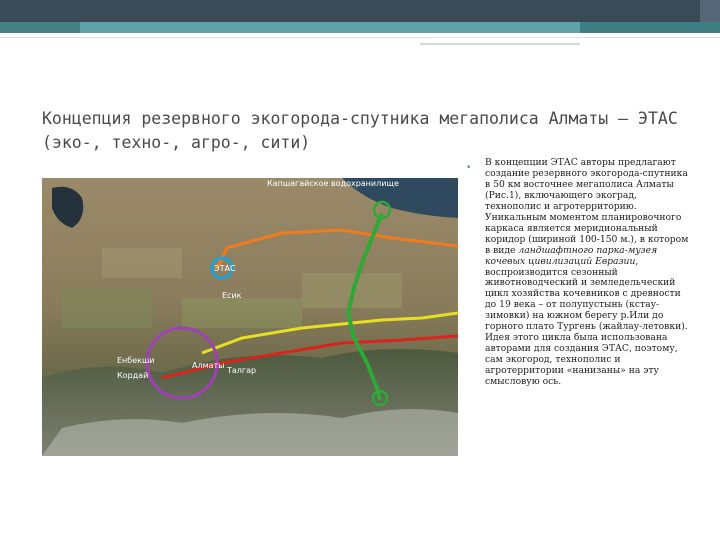 This screenshot has width=720, height=540. What do you see at coordinates (500, 44) in the screenshot?
I see `divider-accent` at bounding box center [500, 44].